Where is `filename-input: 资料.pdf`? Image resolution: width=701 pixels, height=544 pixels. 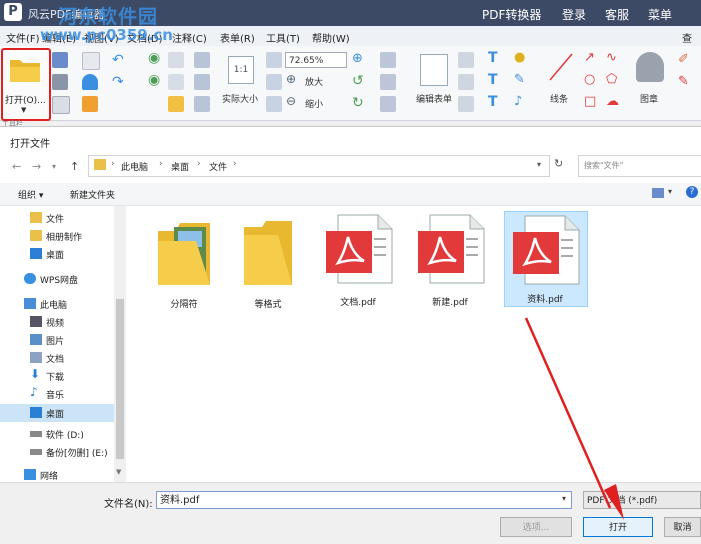
filename-input: 资料.pdf is located at coordinates (364, 500).